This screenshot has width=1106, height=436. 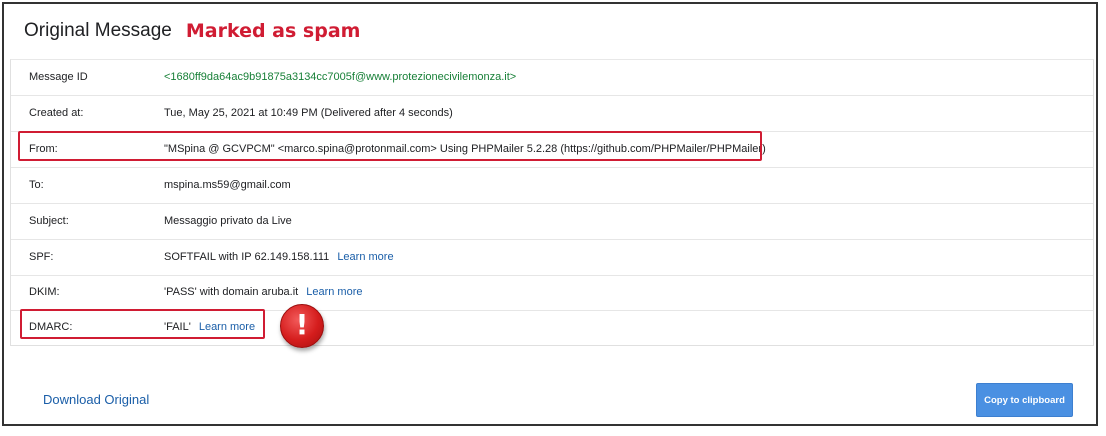 What do you see at coordinates (1024, 400) in the screenshot?
I see `copy-to-clipboard-button: Copy to clipboard` at bounding box center [1024, 400].